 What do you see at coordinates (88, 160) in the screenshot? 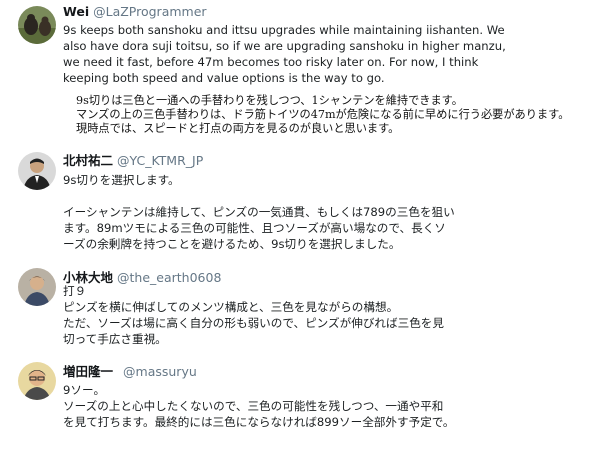
I see `author-name: 北村祐二` at bounding box center [88, 160].